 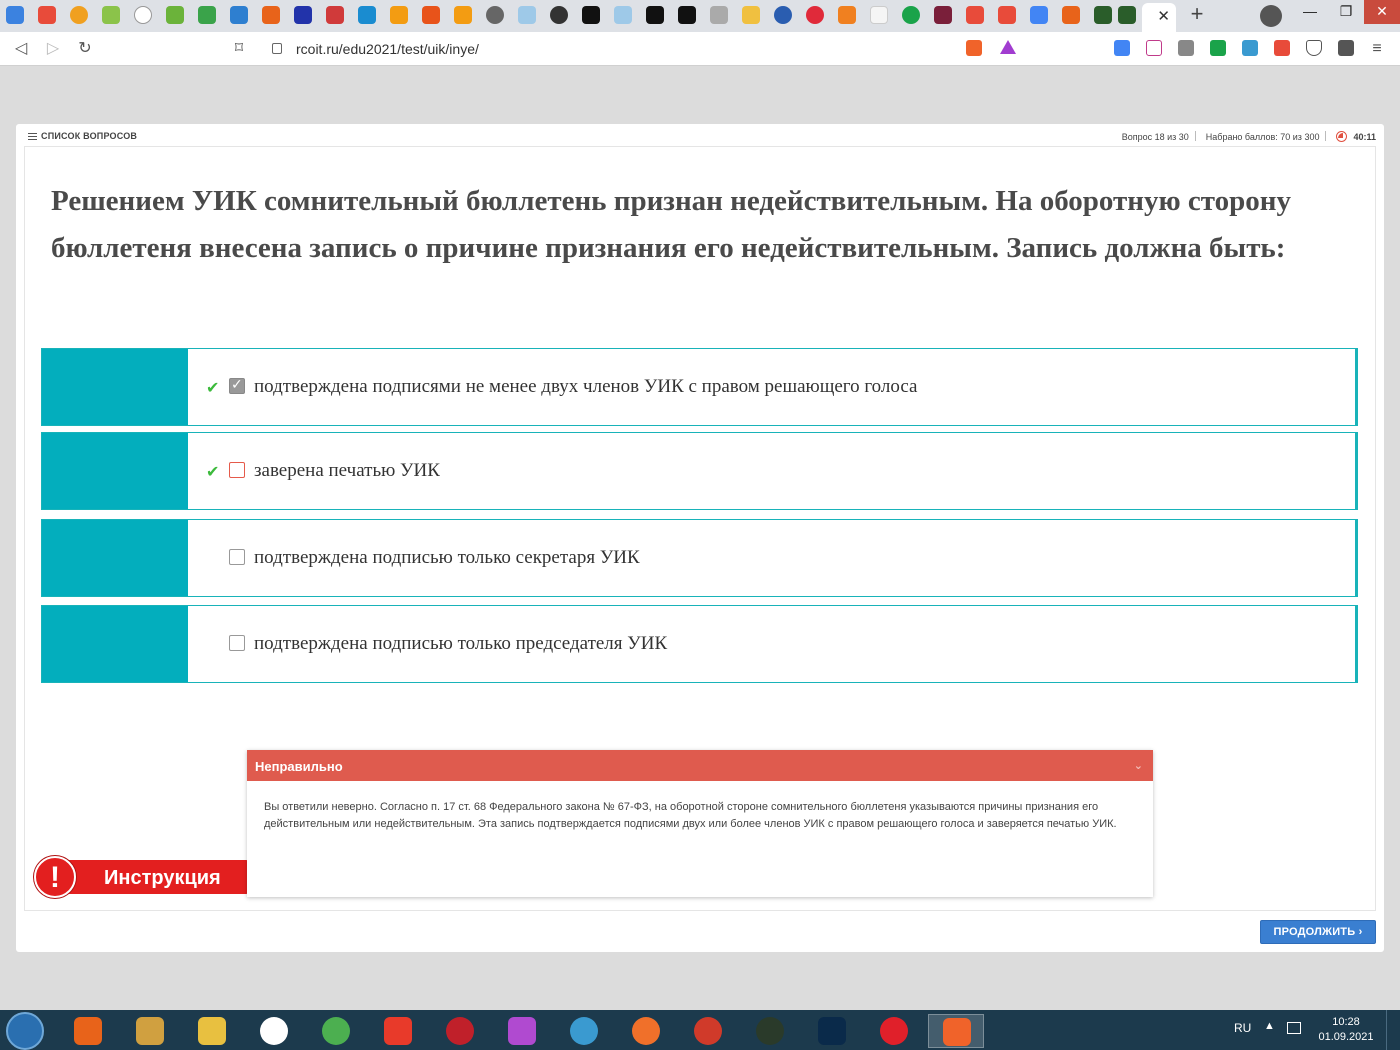 What do you see at coordinates (387, 49) in the screenshot?
I see `url-text: rcoit.ru/edu2021/test/uik/inye/` at bounding box center [387, 49].